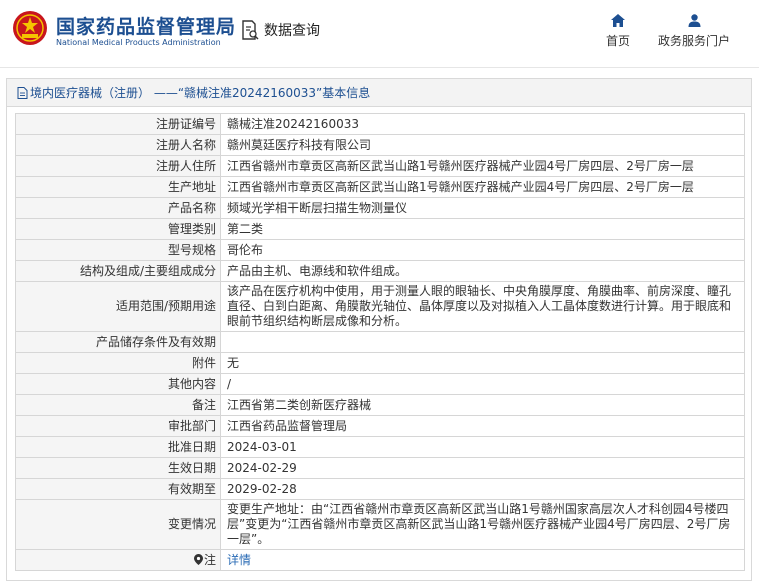 The image size is (759, 585). I want to click on row-label: 适用范围/预期用途, so click(118, 306).